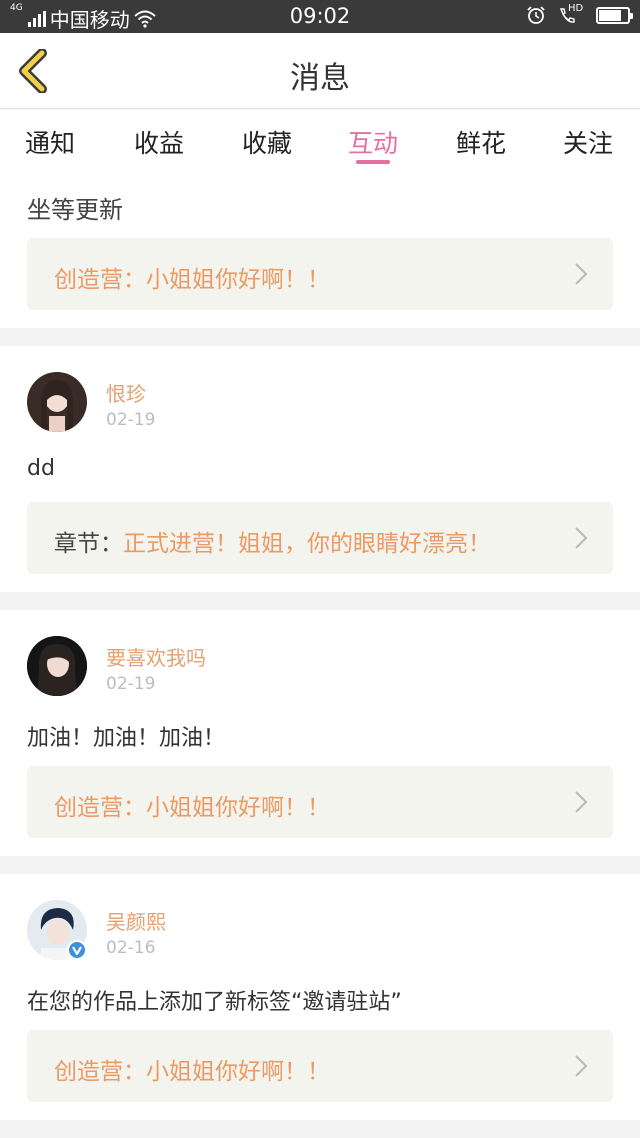 The width and height of the screenshot is (640, 1138). Describe the element at coordinates (75, 210) in the screenshot. I see `message-content: 坐等更新` at that location.